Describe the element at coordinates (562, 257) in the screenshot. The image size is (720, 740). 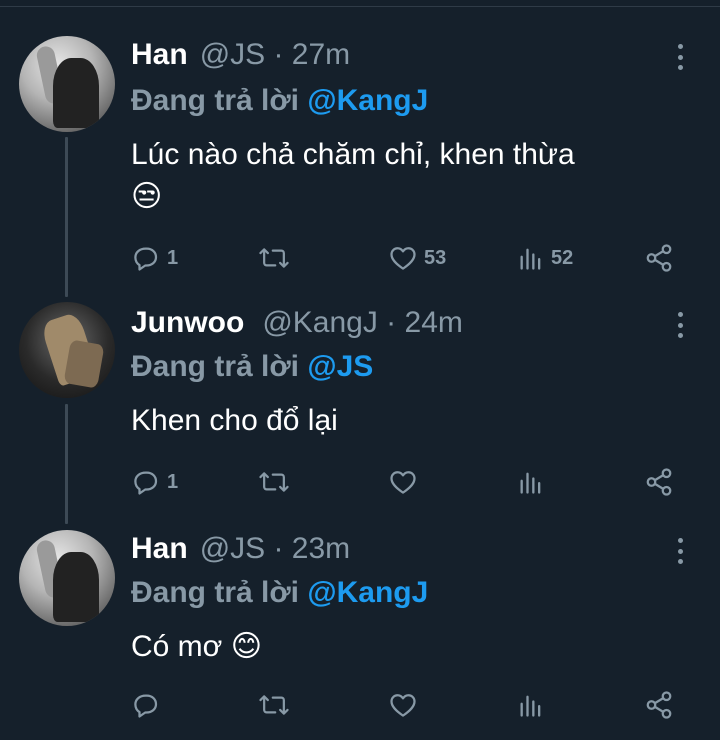
I see `views-count: 52` at that location.